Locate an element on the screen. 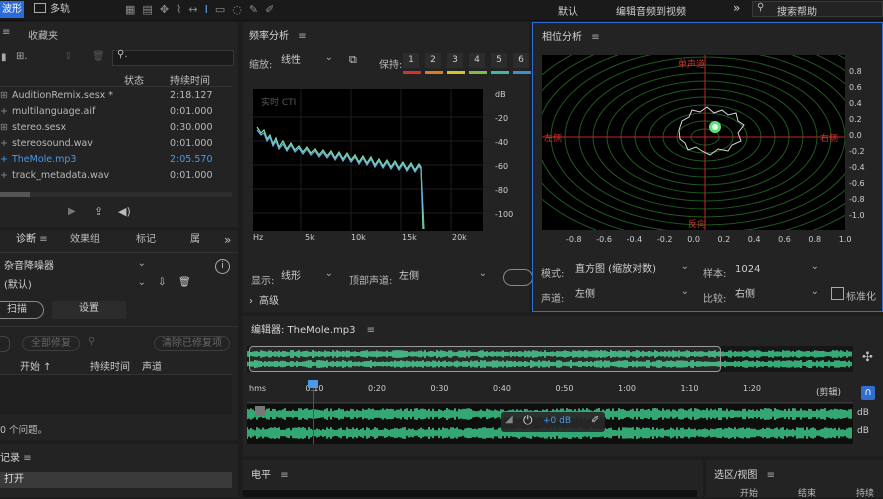 This screenshot has width=883, height=499. advanced-toggle: › 高级 is located at coordinates (264, 299).